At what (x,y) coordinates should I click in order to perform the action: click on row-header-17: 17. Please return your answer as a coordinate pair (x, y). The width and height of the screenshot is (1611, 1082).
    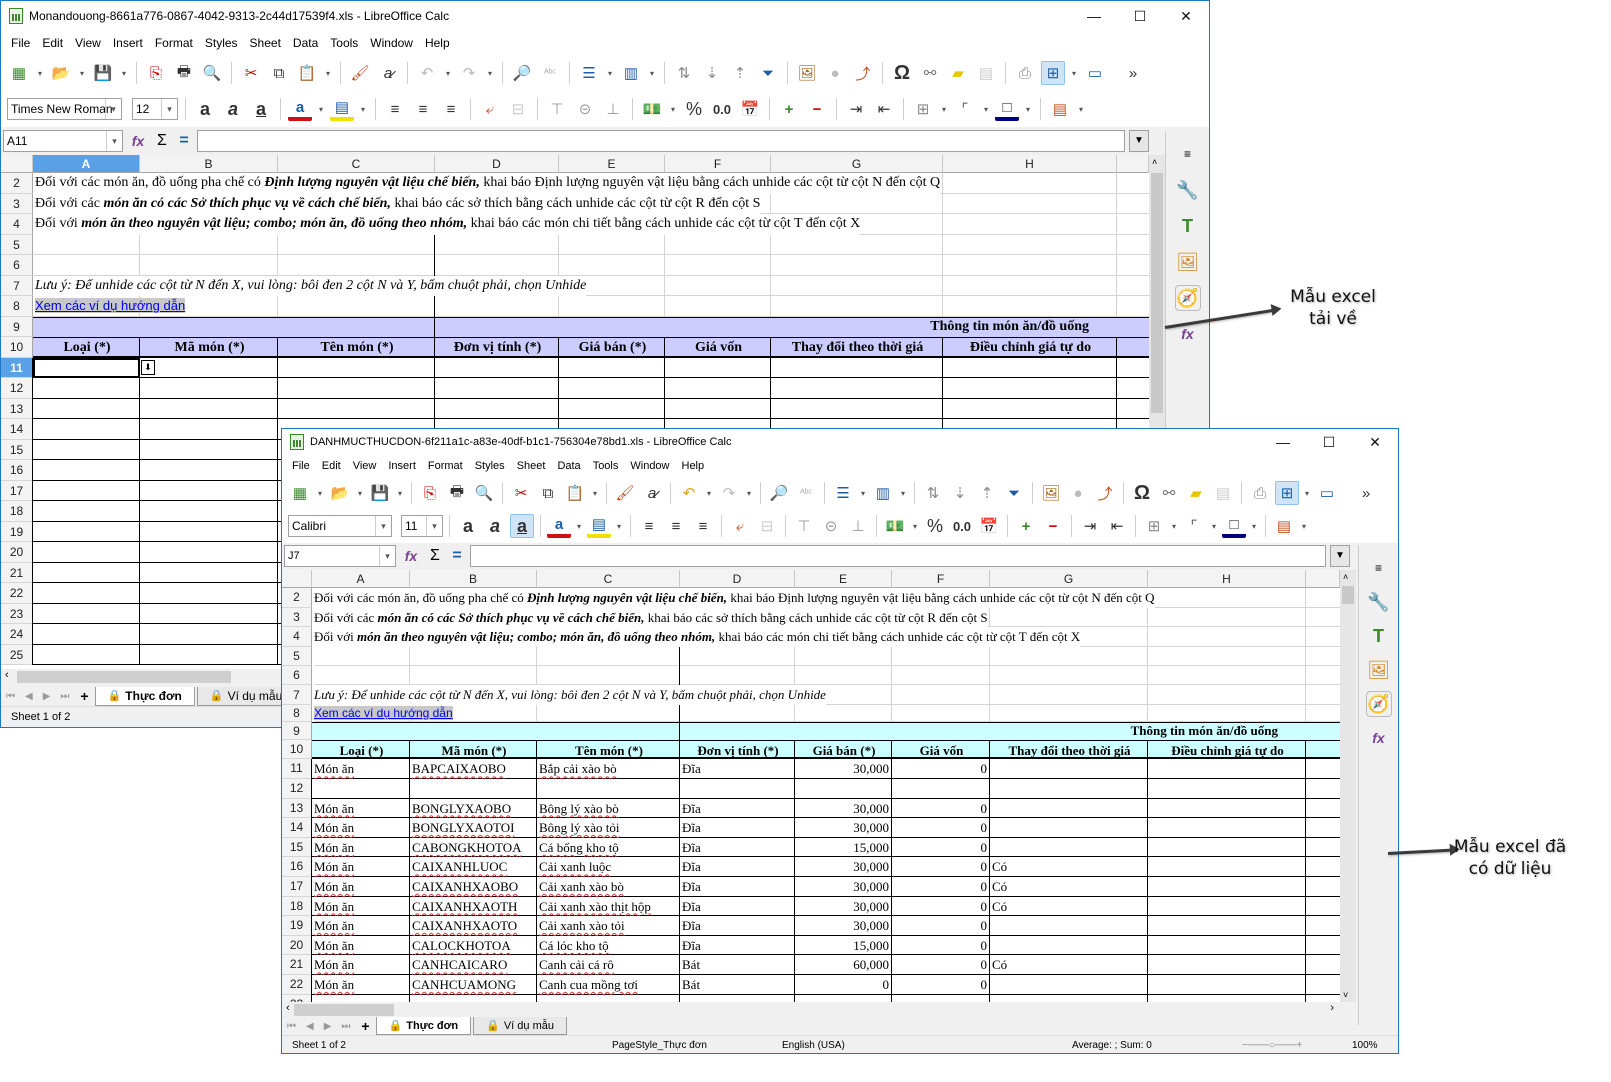
    Looking at the image, I should click on (297, 887).